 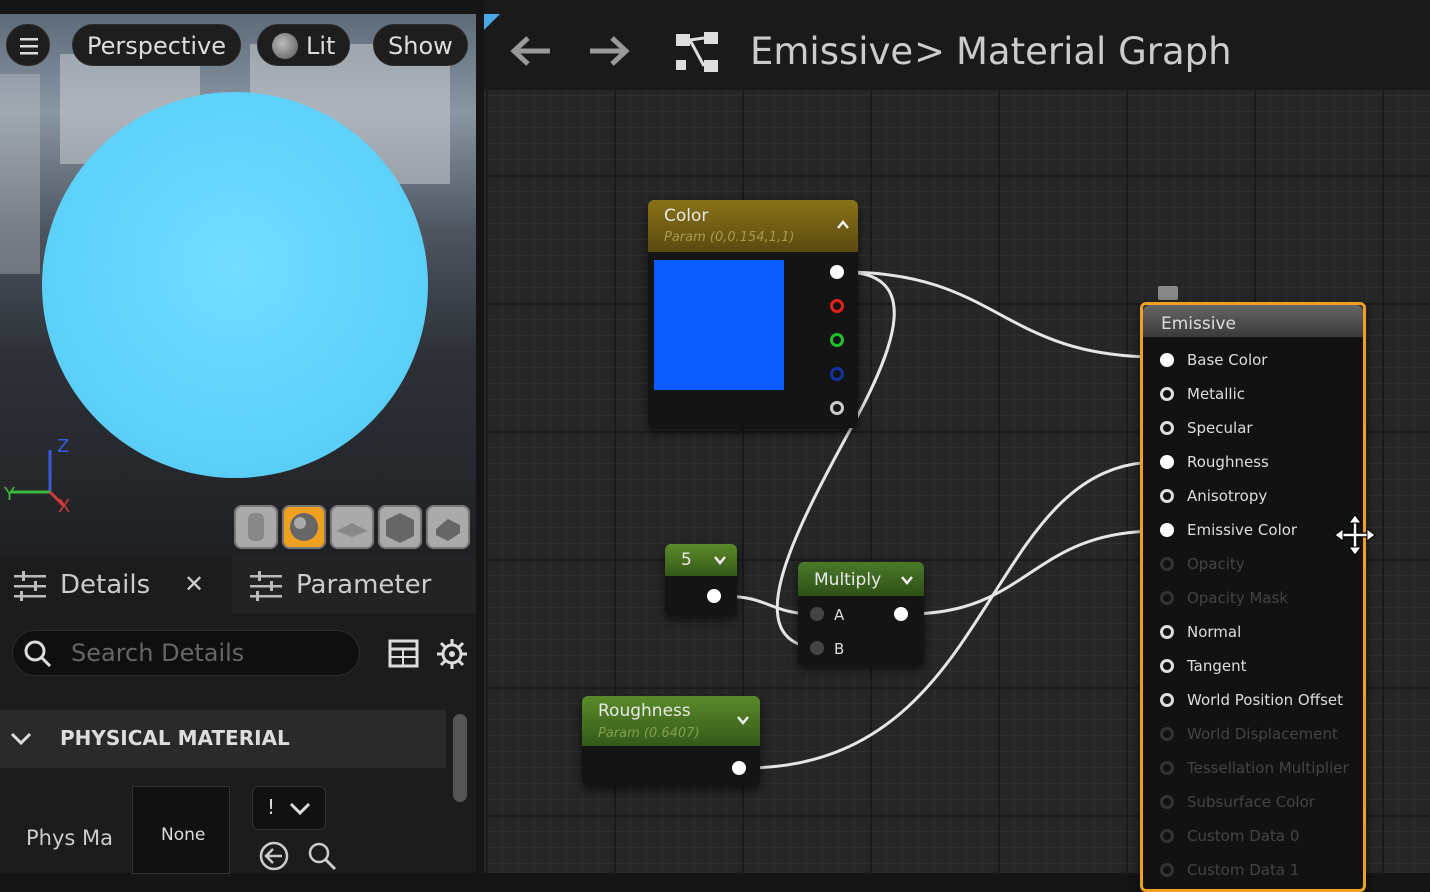 What do you see at coordinates (1268, 768) in the screenshot?
I see `result-pin-label: Tessellation Multiplier` at bounding box center [1268, 768].